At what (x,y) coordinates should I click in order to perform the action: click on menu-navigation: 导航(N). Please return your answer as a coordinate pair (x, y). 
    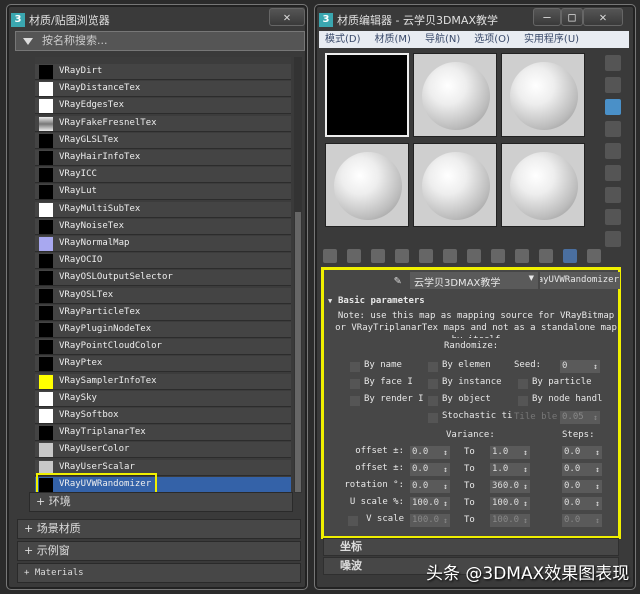
    Looking at the image, I should click on (442, 39).